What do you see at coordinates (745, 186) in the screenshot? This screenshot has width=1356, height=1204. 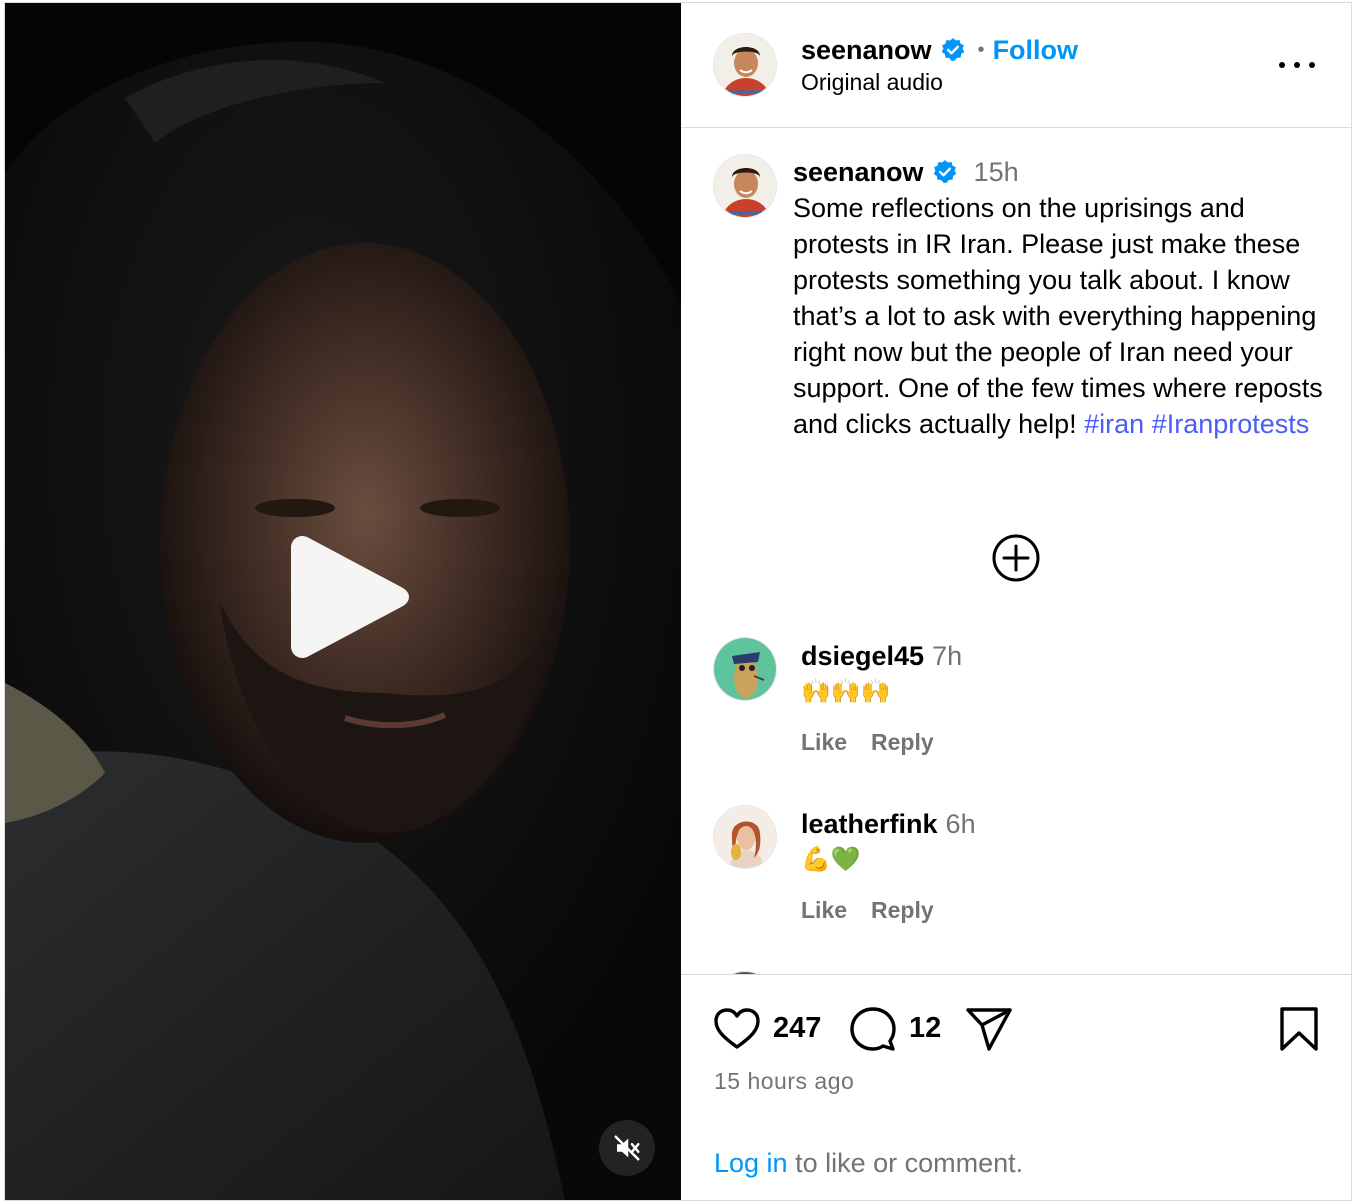 I see `caption-avatar` at bounding box center [745, 186].